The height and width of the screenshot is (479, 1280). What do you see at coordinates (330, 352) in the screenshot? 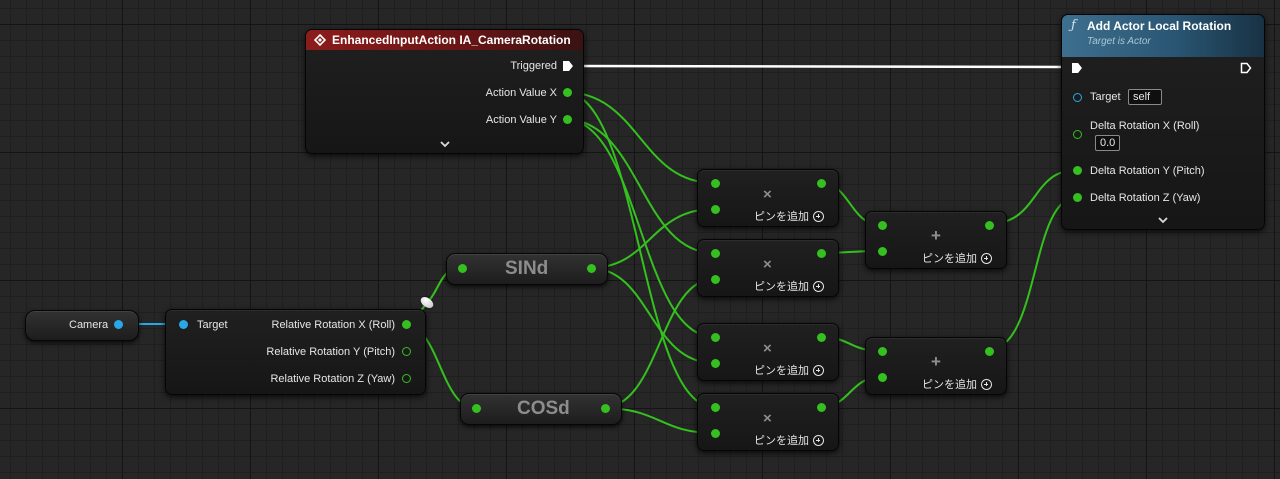
I see `pitch-label: Relative Rotation Y (Pitch)` at bounding box center [330, 352].